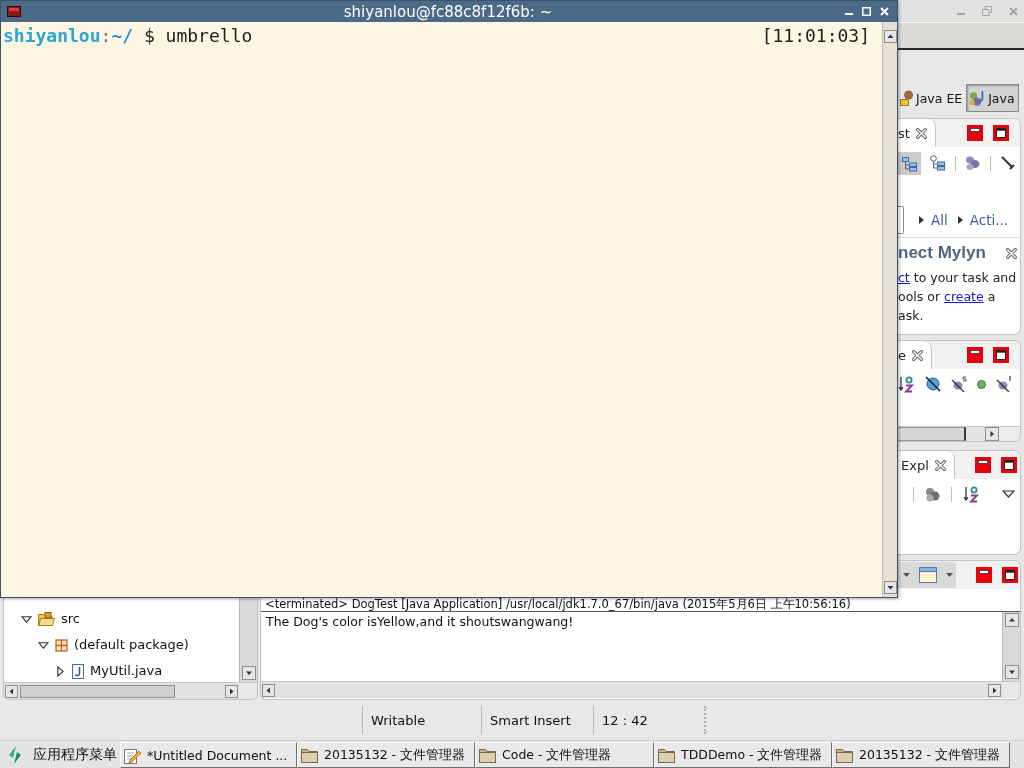 This screenshot has width=1024, height=768. Describe the element at coordinates (933, 220) in the screenshot. I see `filter-link: All` at that location.